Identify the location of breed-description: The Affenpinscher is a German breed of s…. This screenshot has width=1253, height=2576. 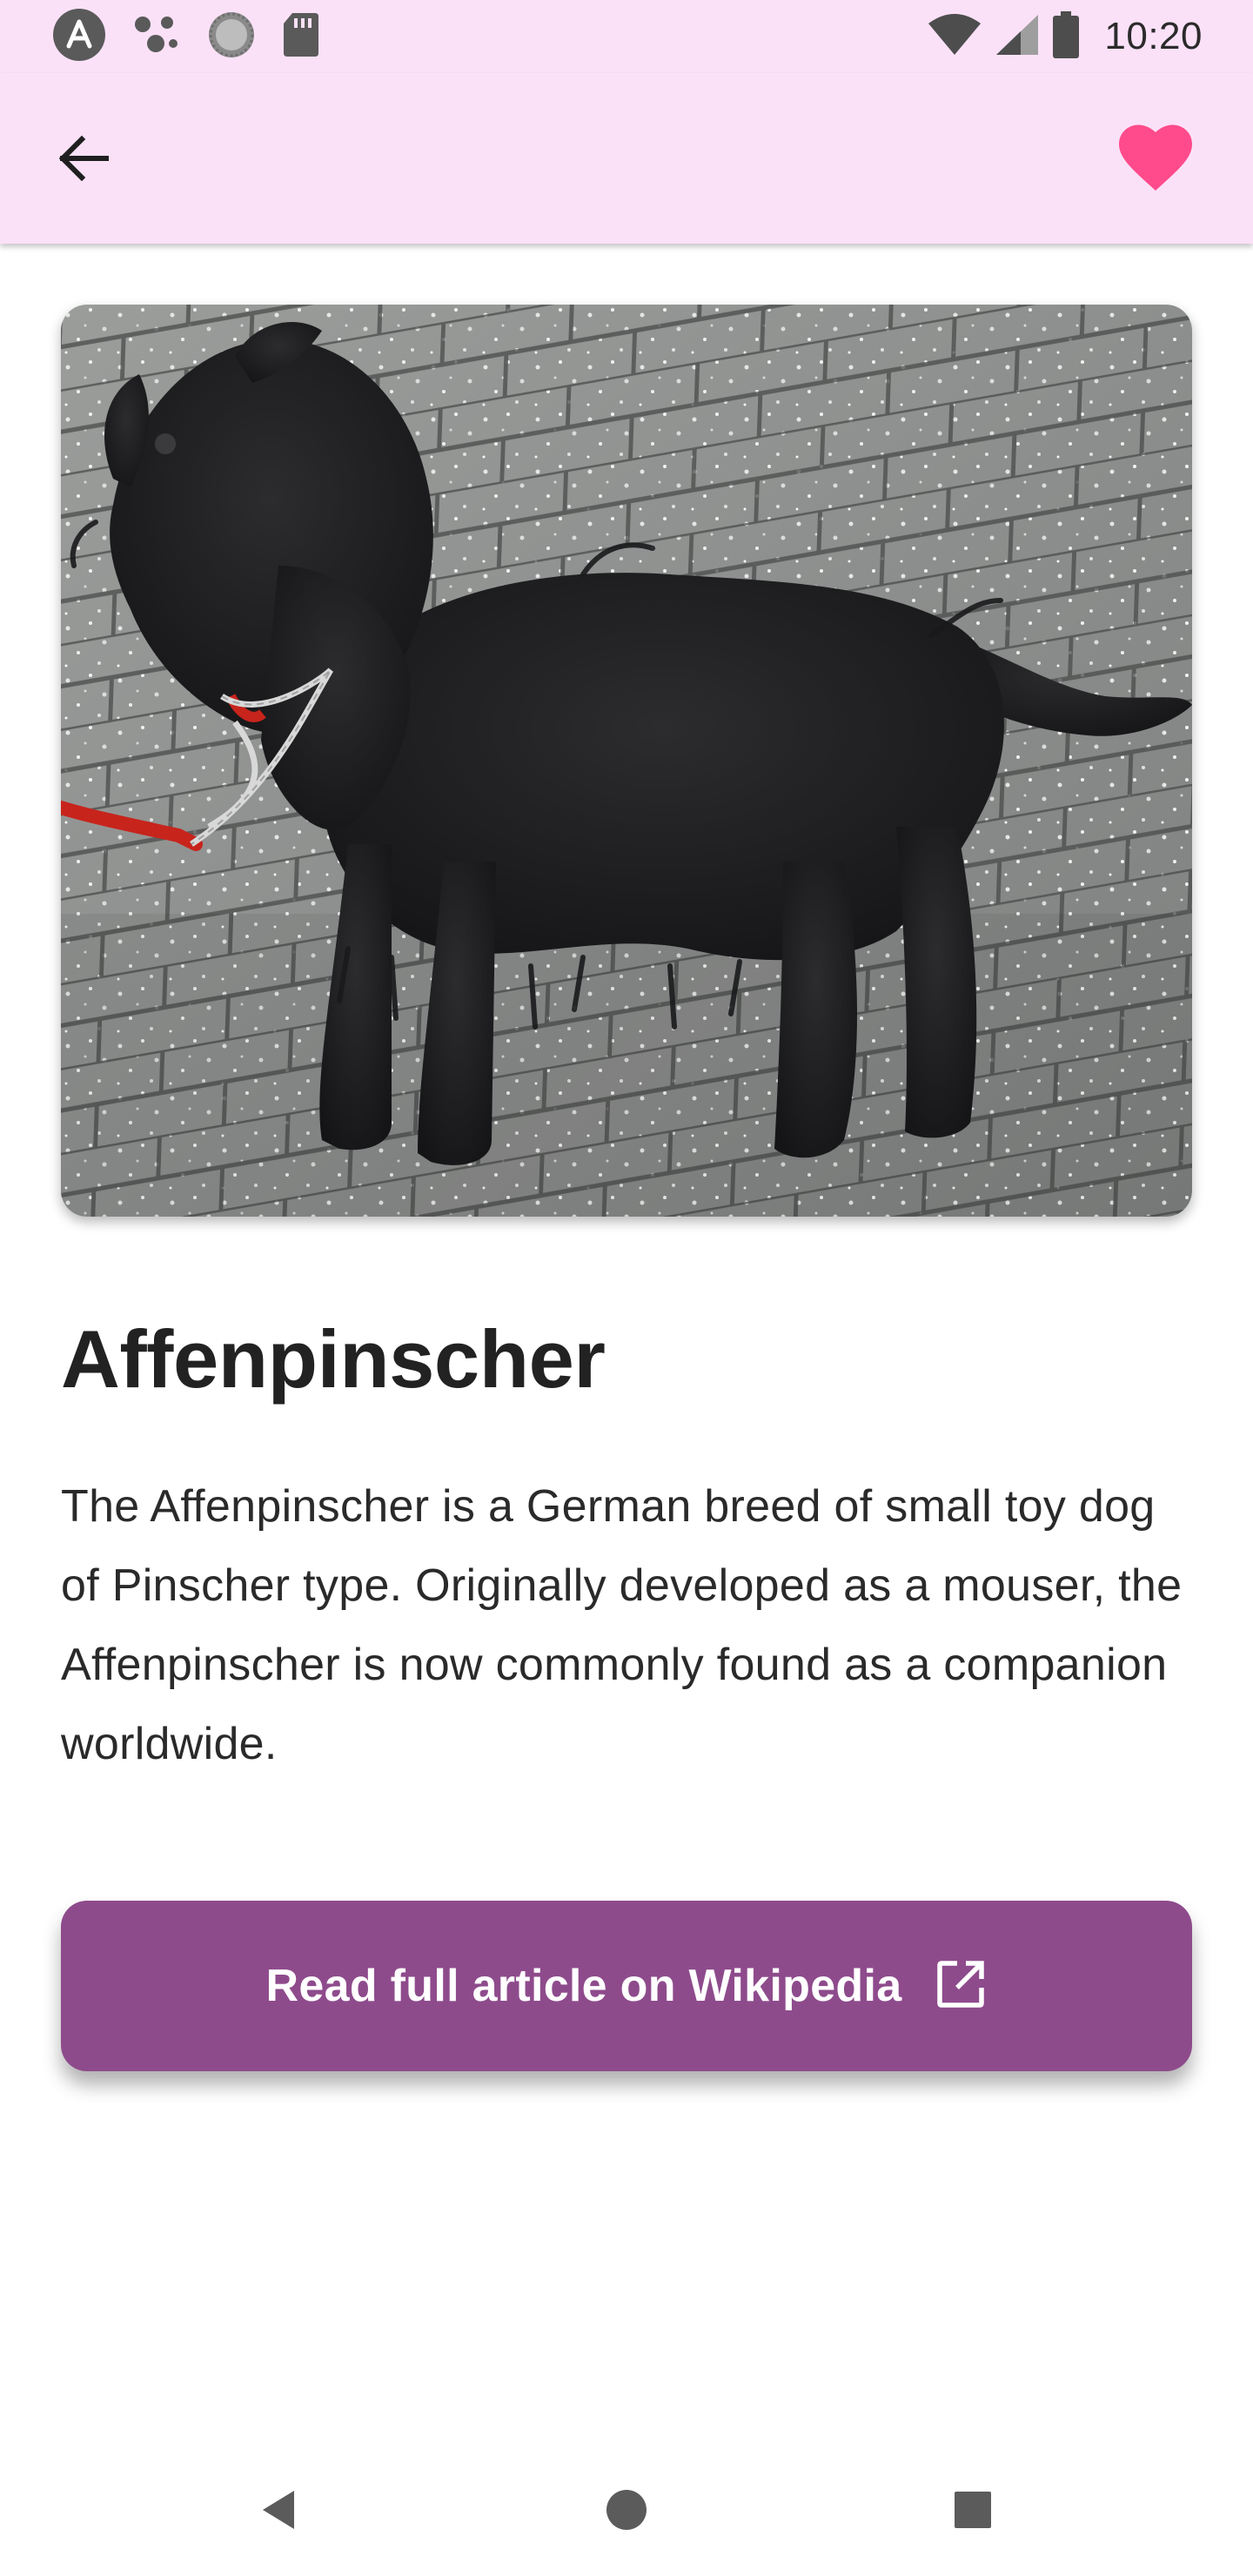
(622, 1625).